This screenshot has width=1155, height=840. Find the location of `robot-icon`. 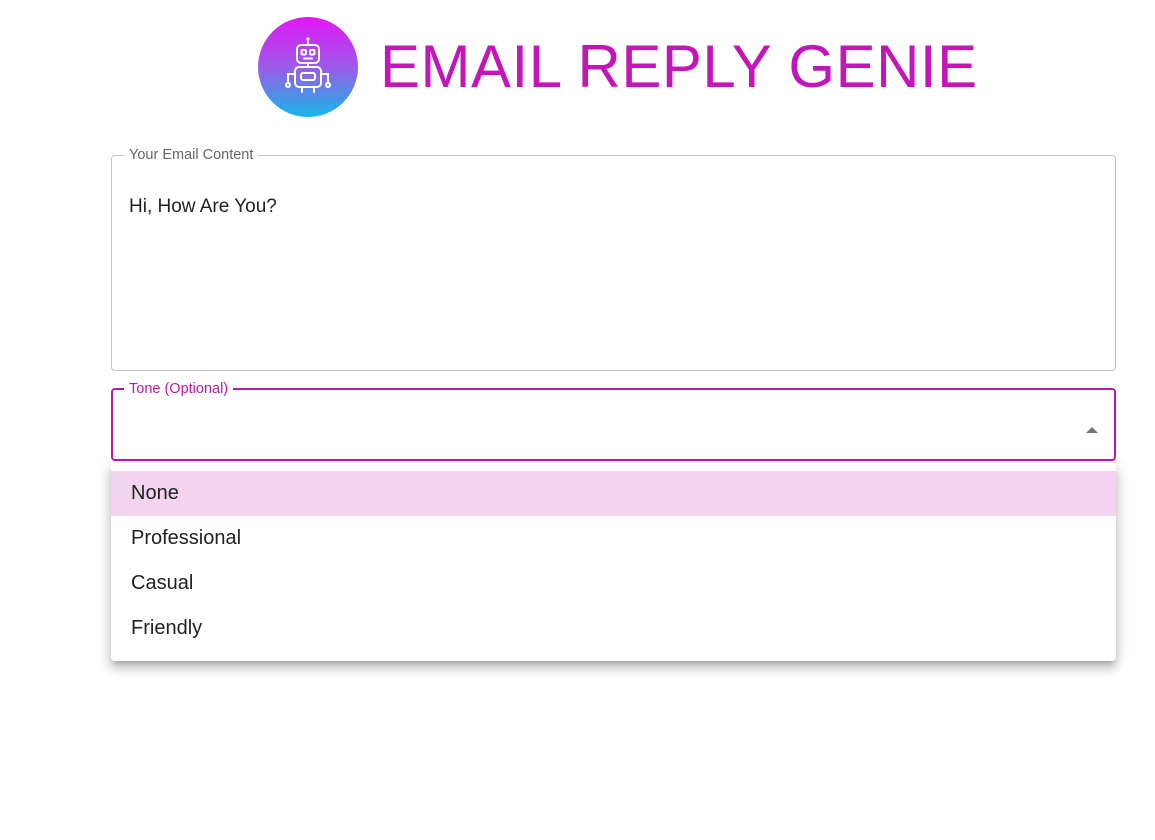

robot-icon is located at coordinates (308, 65).